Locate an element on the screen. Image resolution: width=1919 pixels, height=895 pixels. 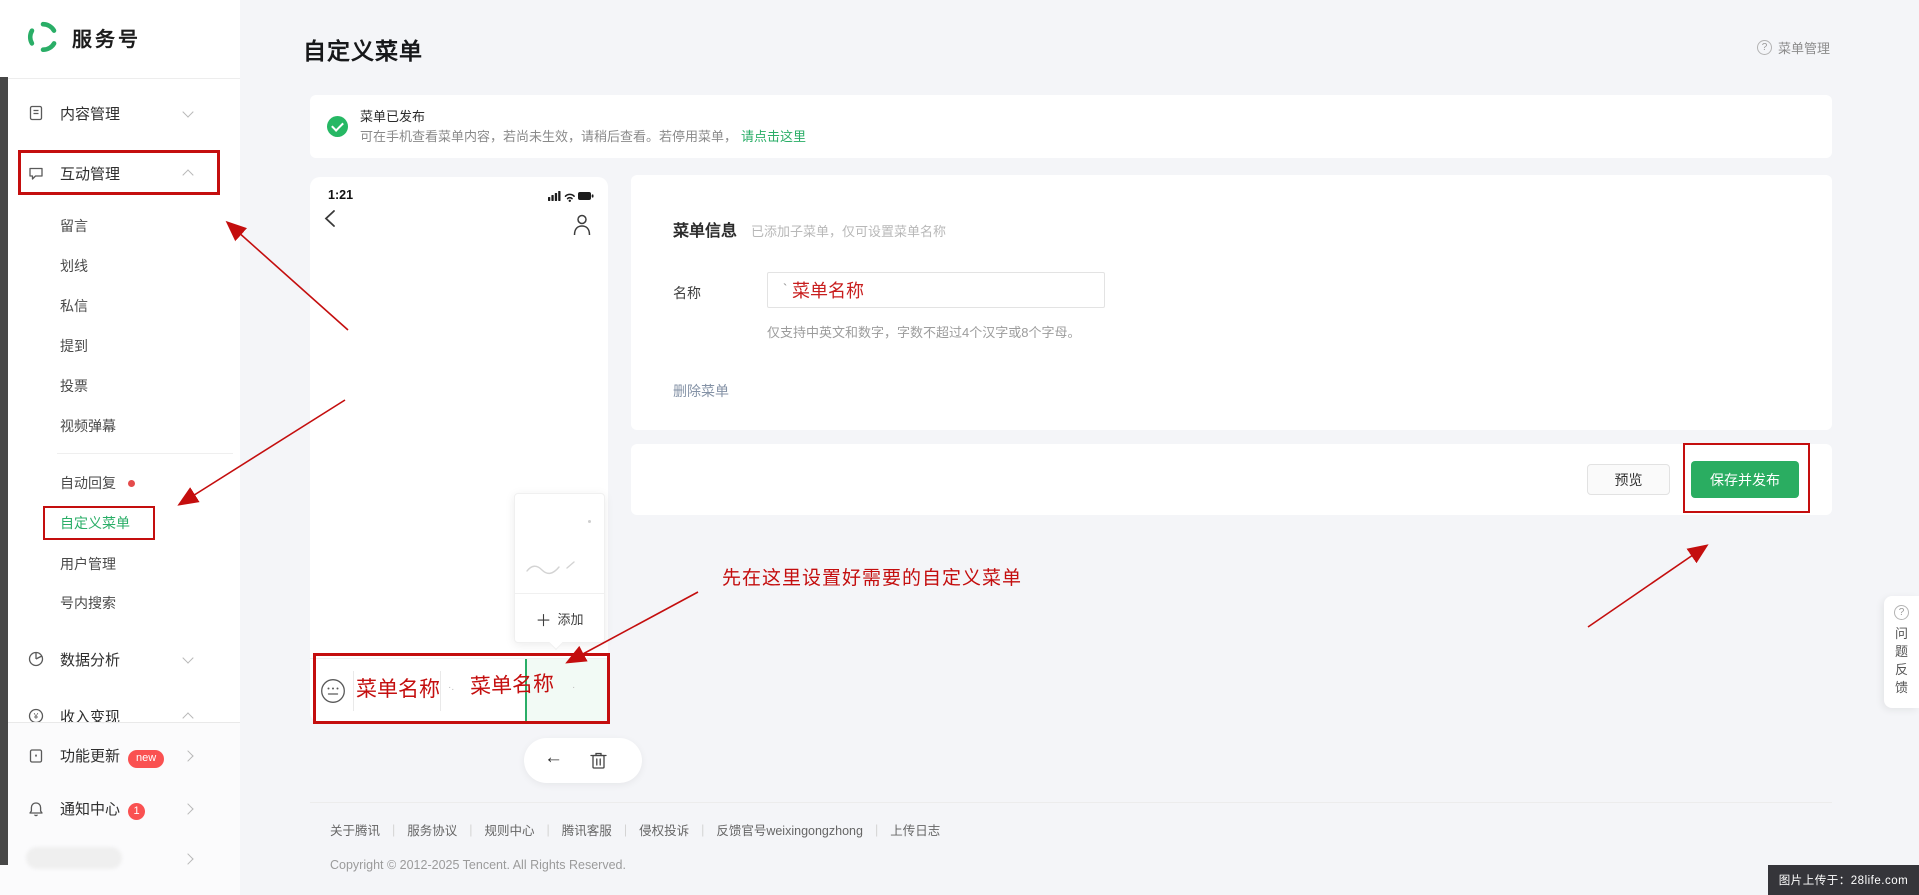
publish-status-banner: 菜单已发布 可在手机查看菜单内容，若尚未生效，请稍后查看。若停用菜单， 请点击这里 is located at coordinates (1071, 126).